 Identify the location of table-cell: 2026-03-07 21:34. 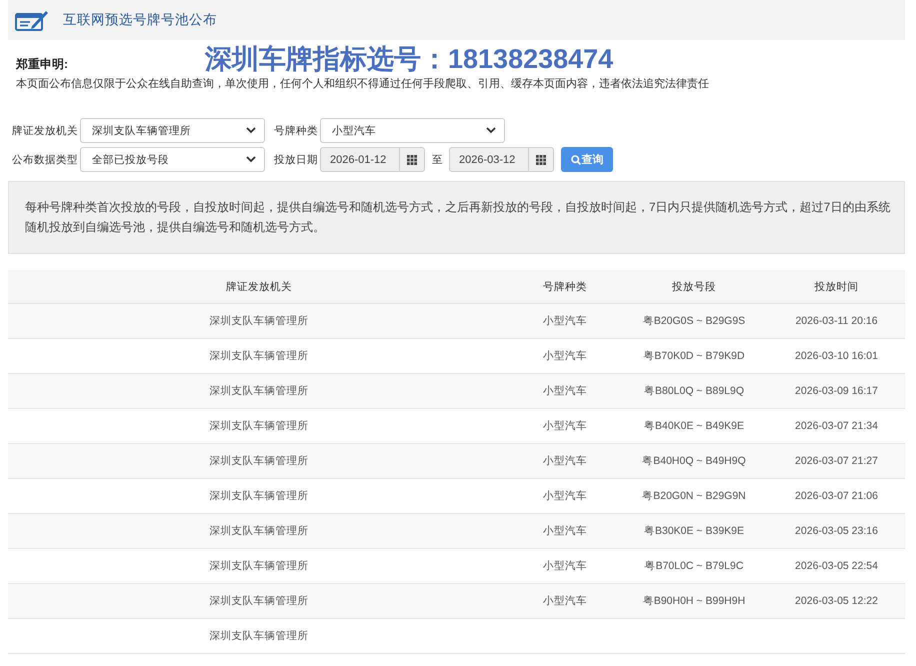
(836, 426).